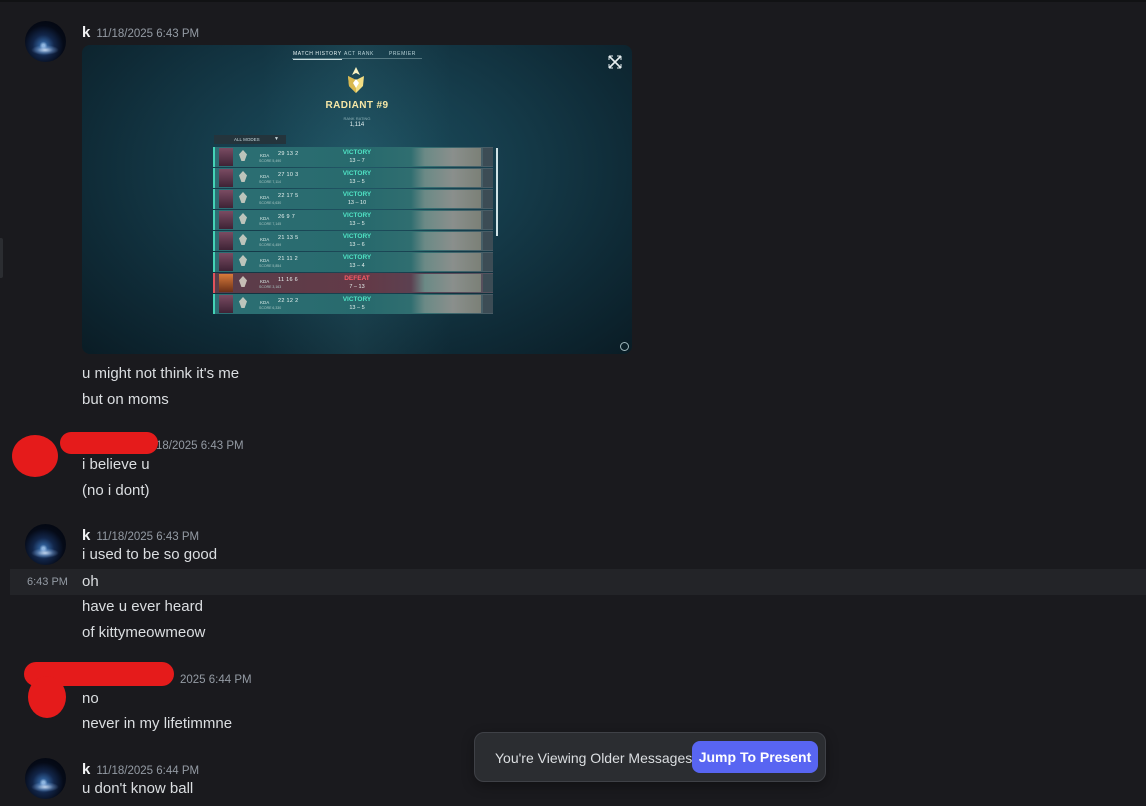  I want to click on score: SCORE 7,145, so click(270, 224).